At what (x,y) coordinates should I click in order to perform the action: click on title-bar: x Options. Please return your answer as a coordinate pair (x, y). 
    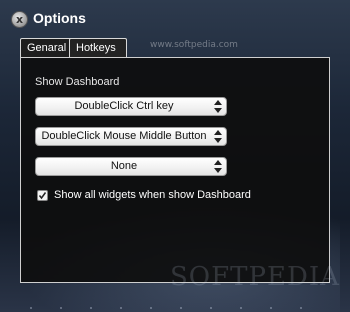
    Looking at the image, I should click on (175, 19).